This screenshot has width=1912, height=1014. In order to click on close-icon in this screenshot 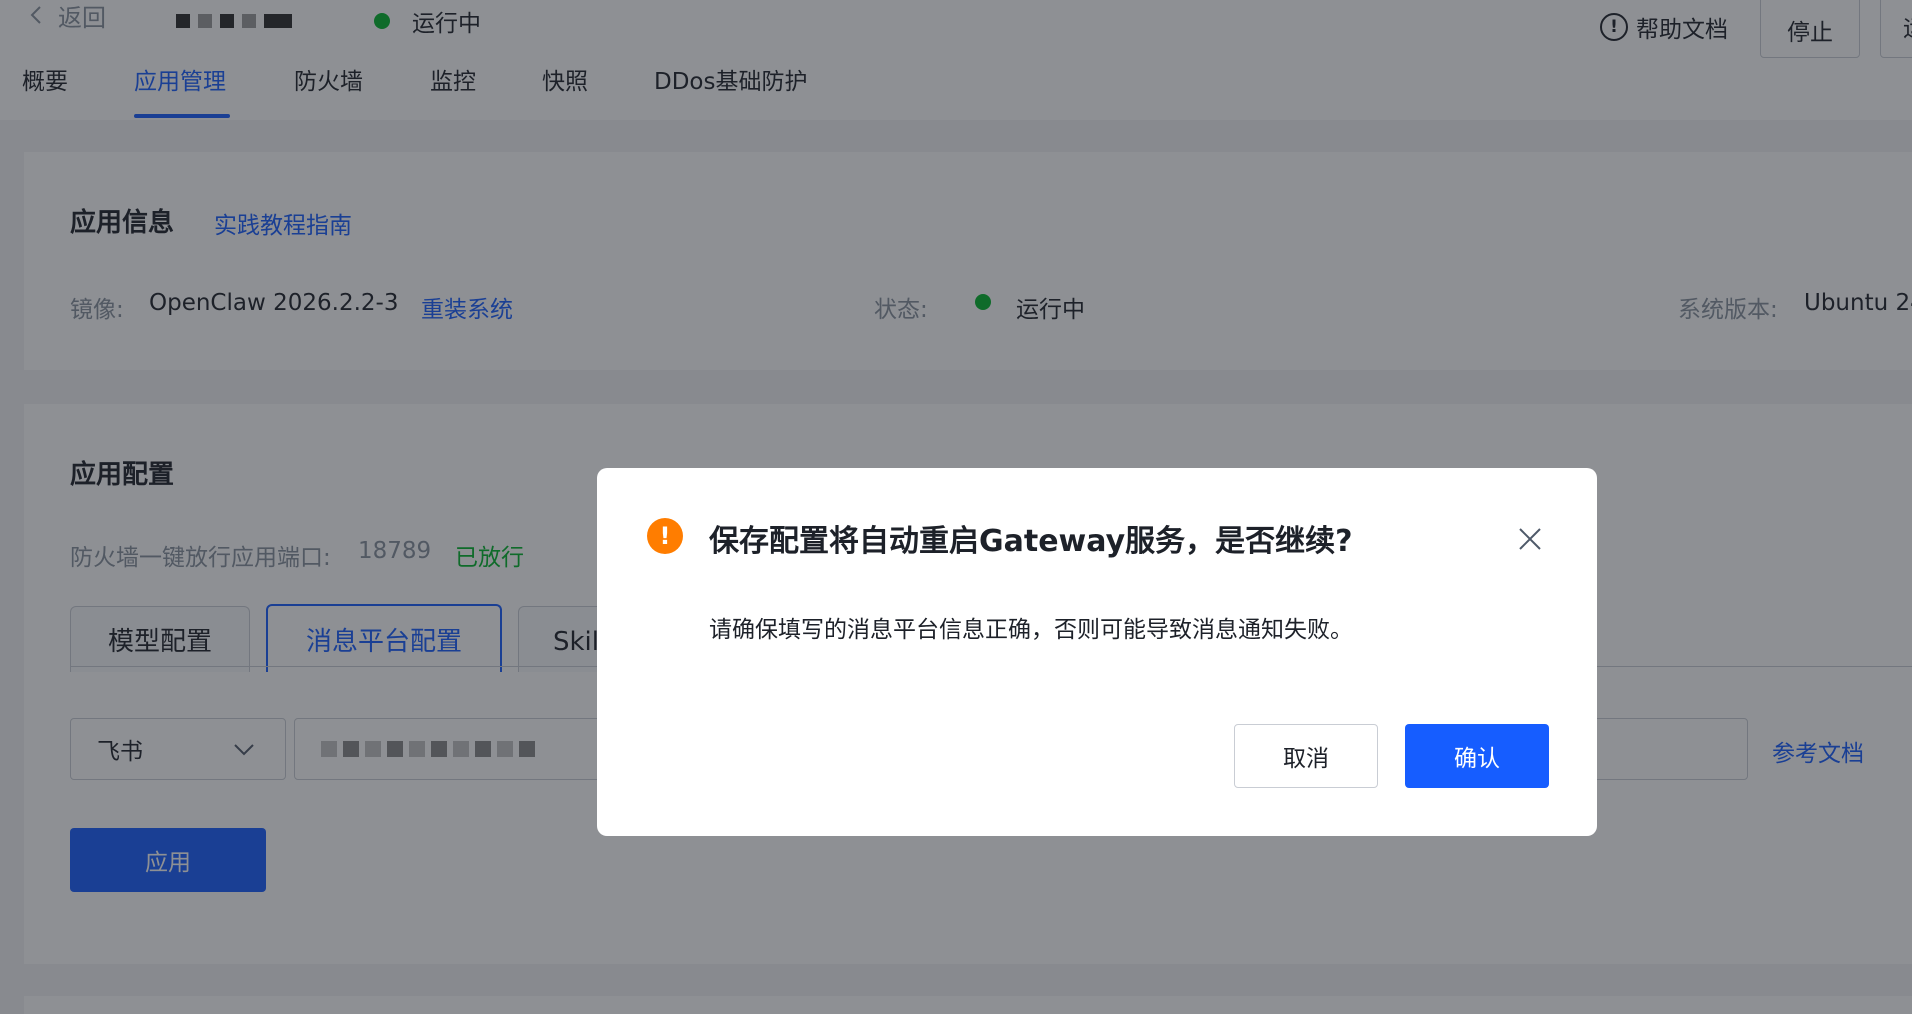, I will do `click(1530, 539)`.